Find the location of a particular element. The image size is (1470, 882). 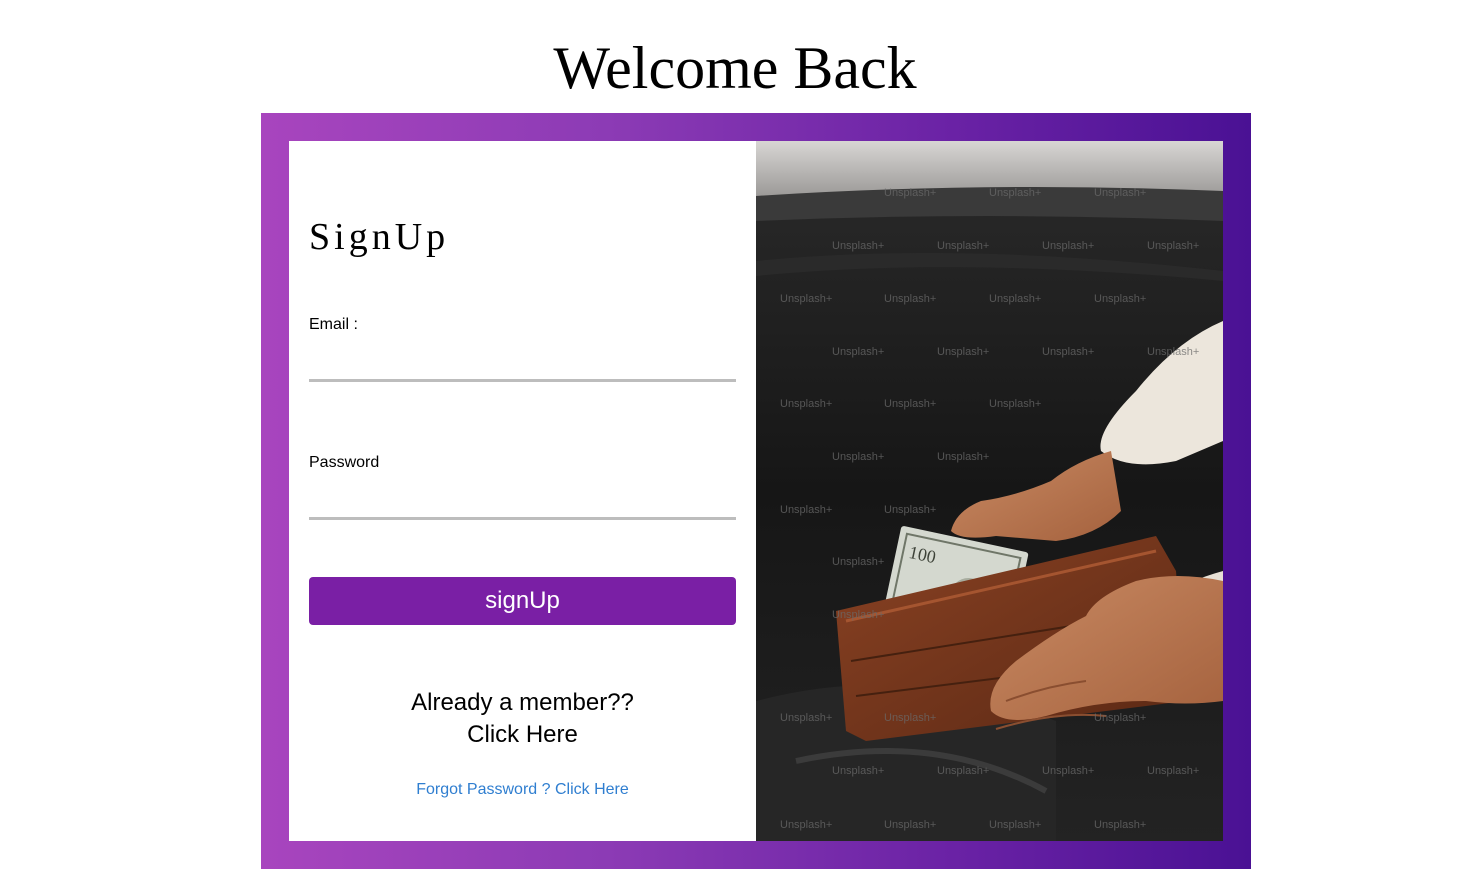

already-member-link: Already a member?? Click Here is located at coordinates (522, 719).